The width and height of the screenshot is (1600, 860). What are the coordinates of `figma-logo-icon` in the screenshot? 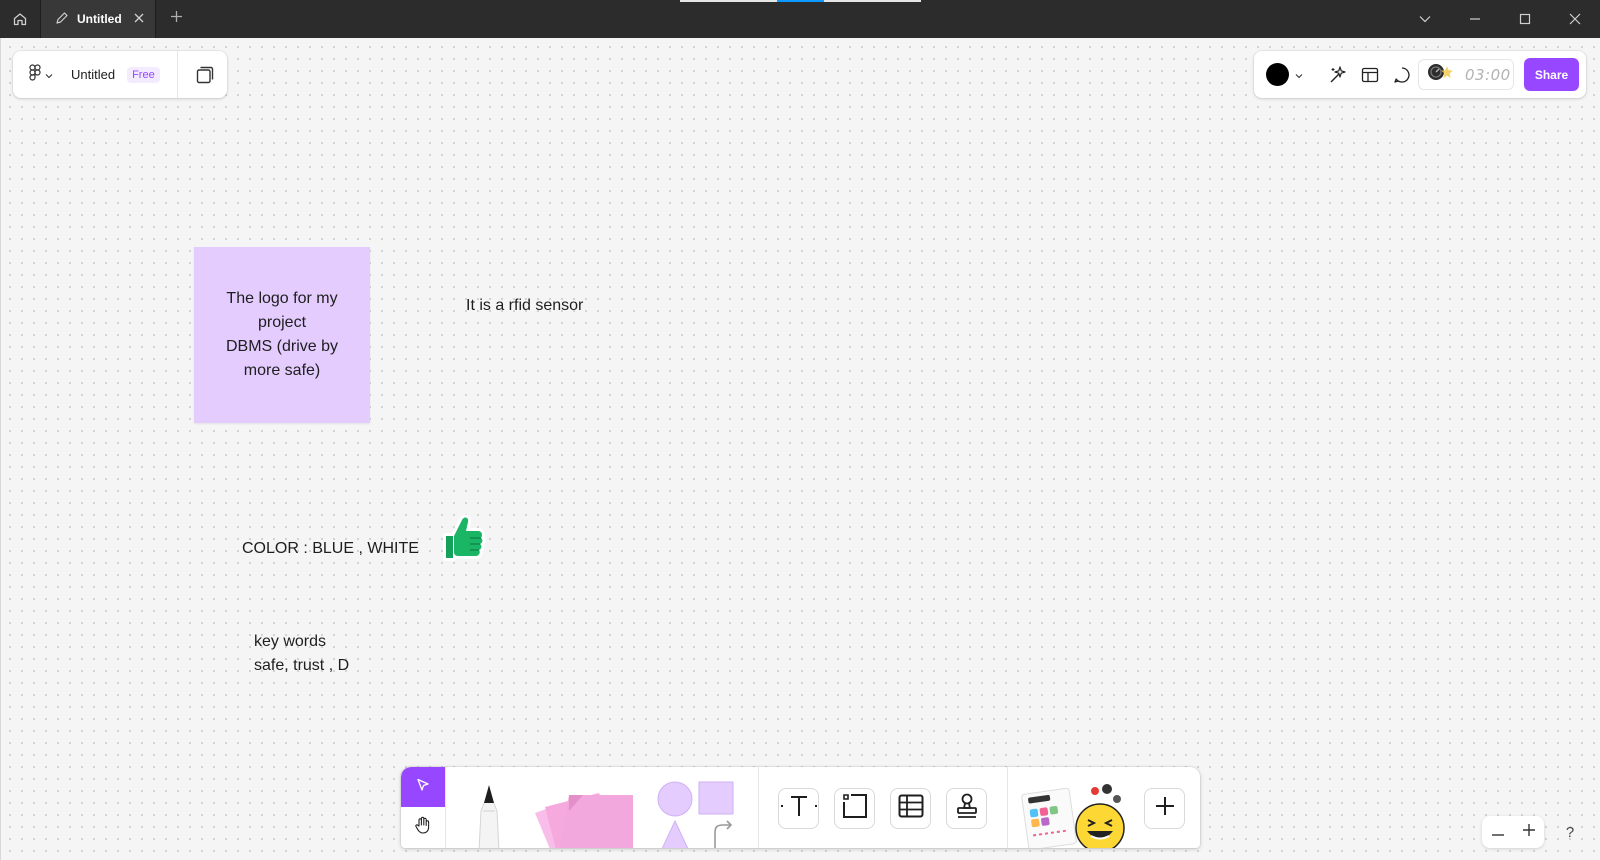 It's located at (35, 74).